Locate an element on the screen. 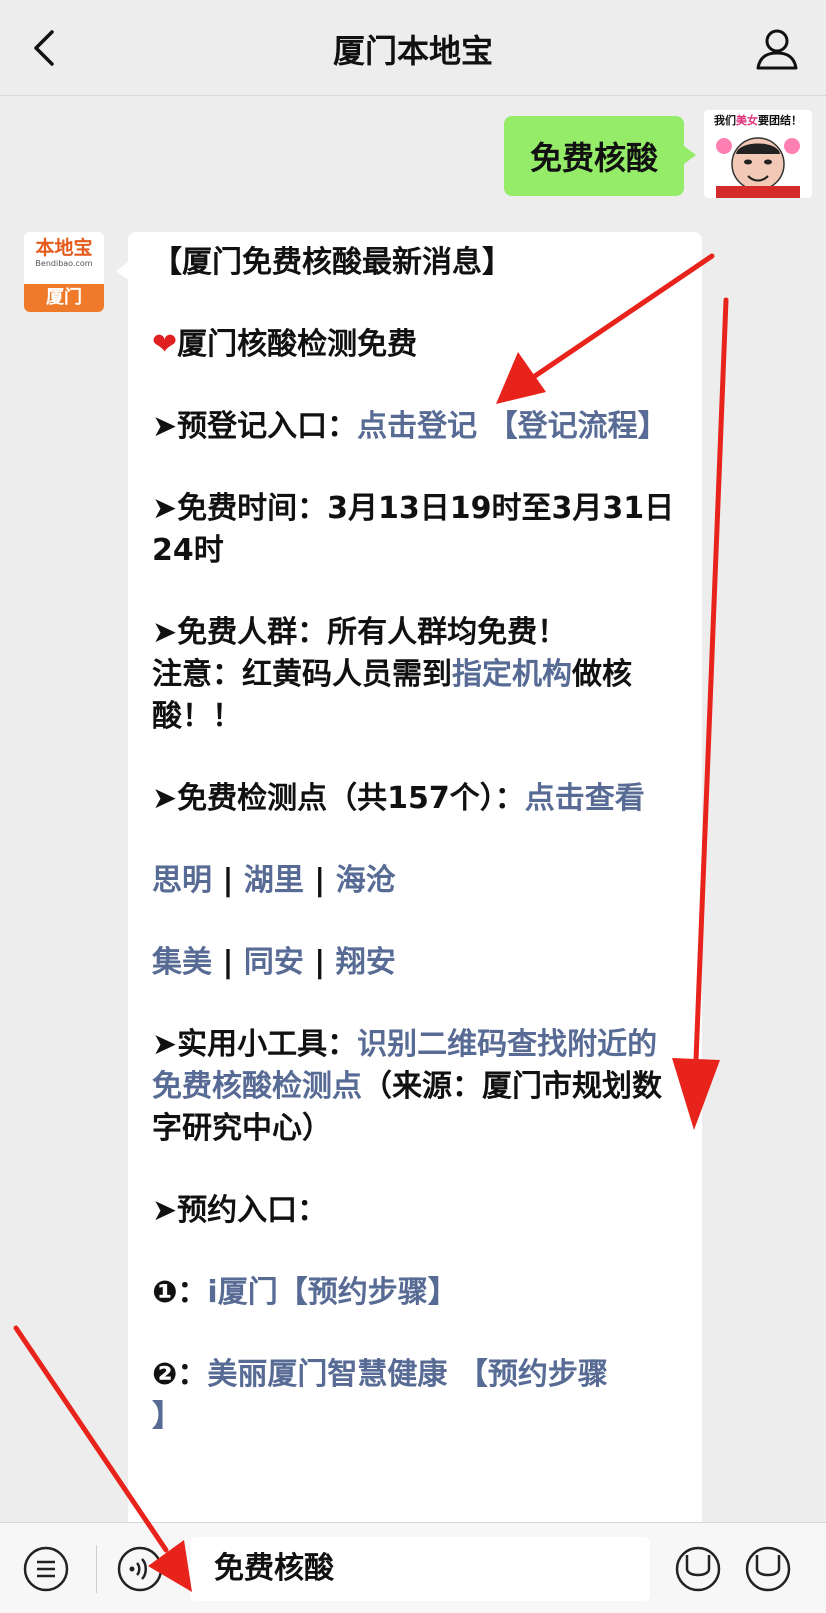  tool-line: ➤实用小工具：识别二维码查找附近的免费核酸检测点（来源：厦门市规划数字研究中心） is located at coordinates (407, 1086).